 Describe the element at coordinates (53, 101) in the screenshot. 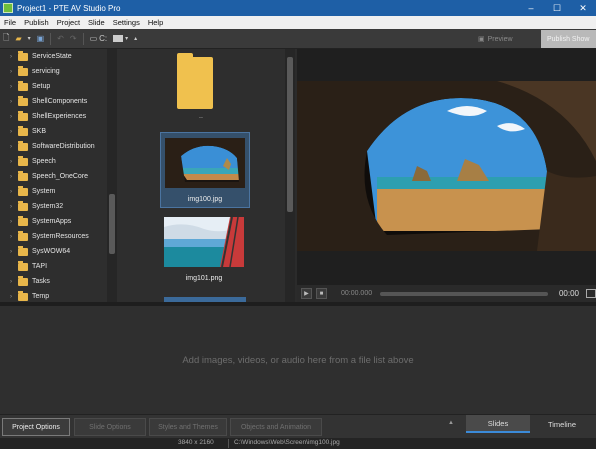

I see `tree-item: › ShellComponents` at that location.